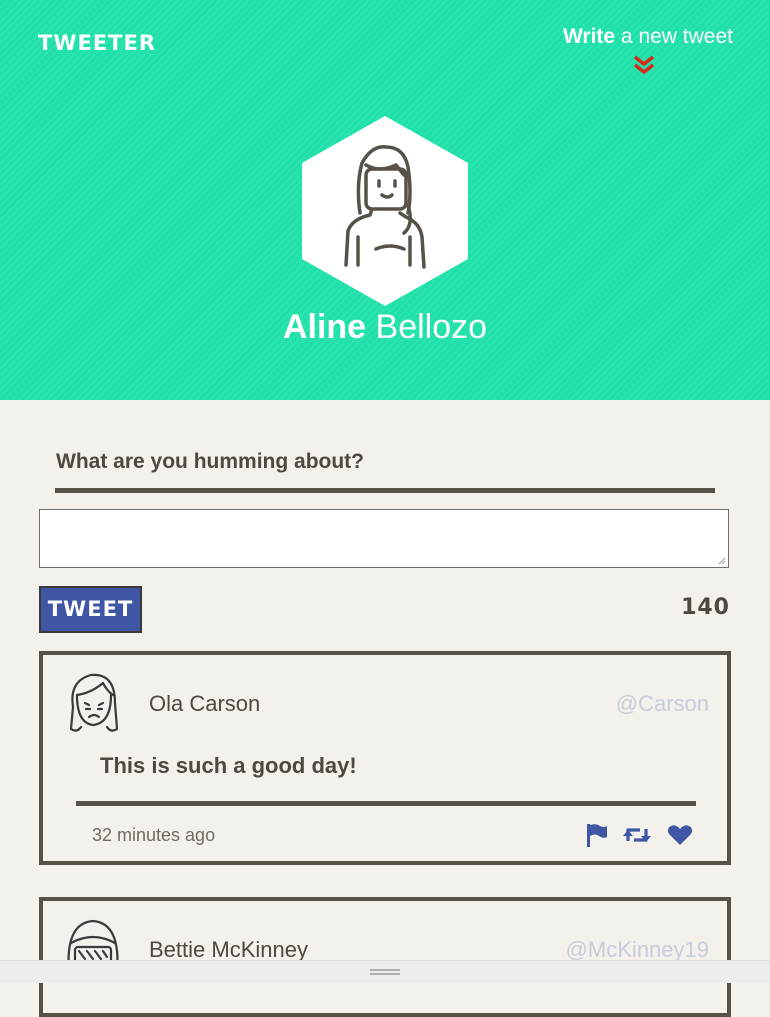 Image resolution: width=770 pixels, height=1017 pixels. Describe the element at coordinates (228, 765) in the screenshot. I see `tweet-text: This is such a good day!` at that location.